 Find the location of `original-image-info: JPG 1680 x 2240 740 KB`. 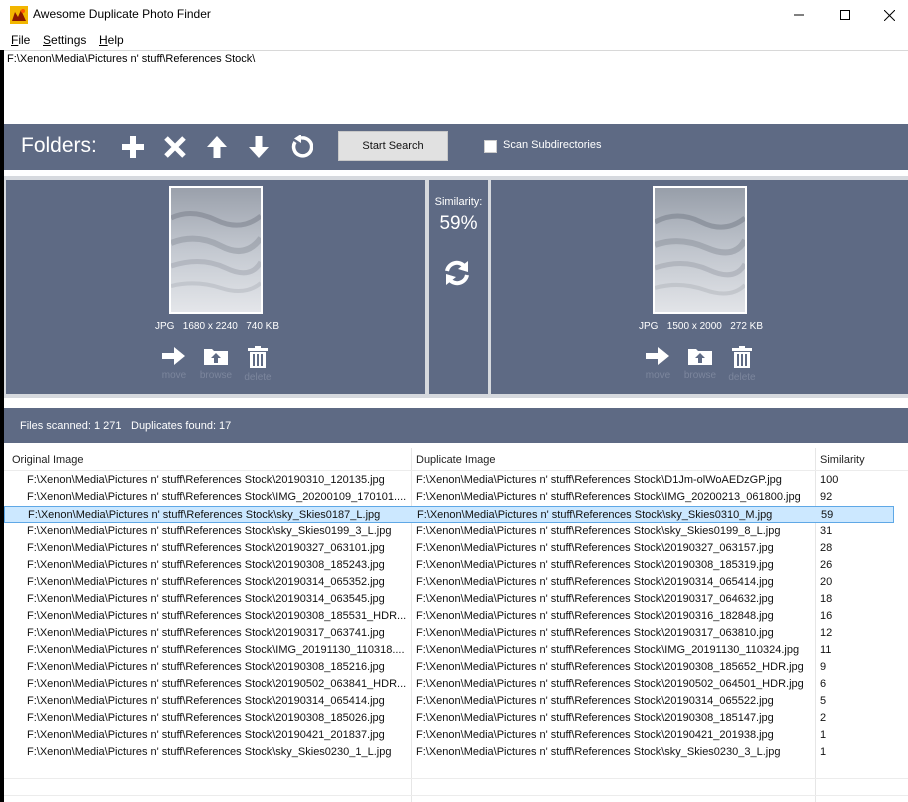

original-image-info: JPG 1680 x 2240 740 KB is located at coordinates (217, 326).